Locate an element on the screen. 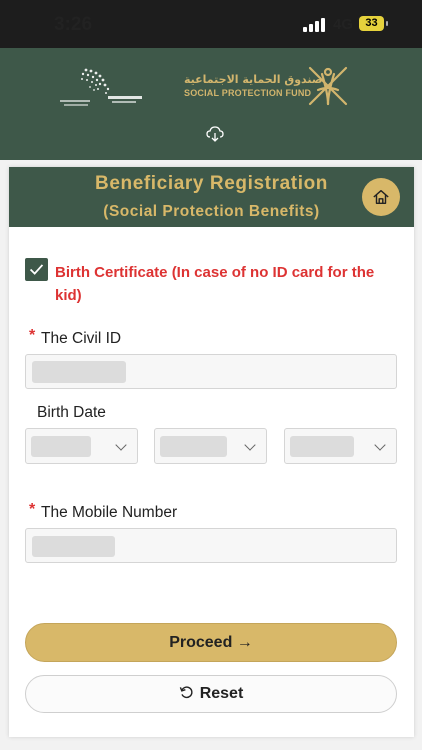 This screenshot has height=750, width=422. home-icon is located at coordinates (381, 197).